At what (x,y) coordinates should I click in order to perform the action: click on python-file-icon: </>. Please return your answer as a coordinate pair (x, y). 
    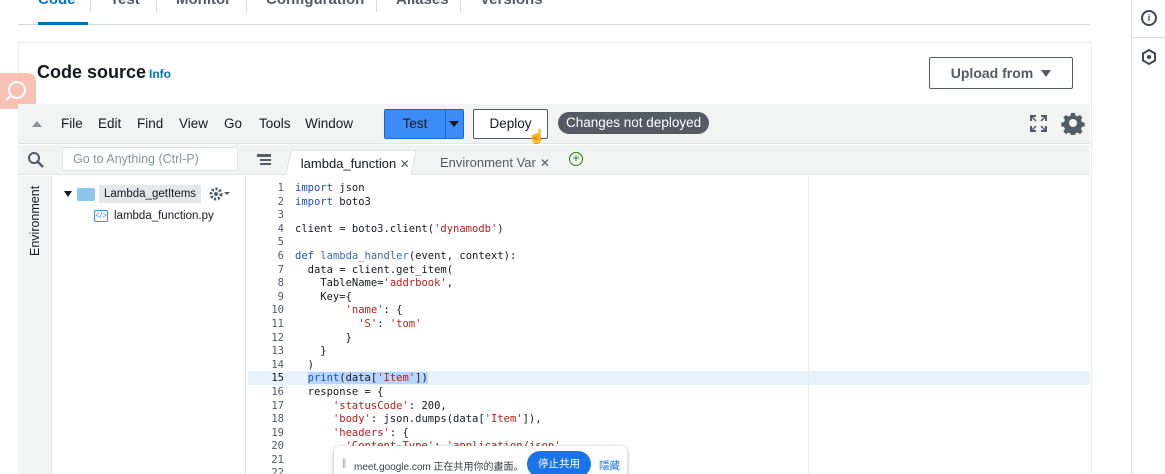
    Looking at the image, I should click on (101, 216).